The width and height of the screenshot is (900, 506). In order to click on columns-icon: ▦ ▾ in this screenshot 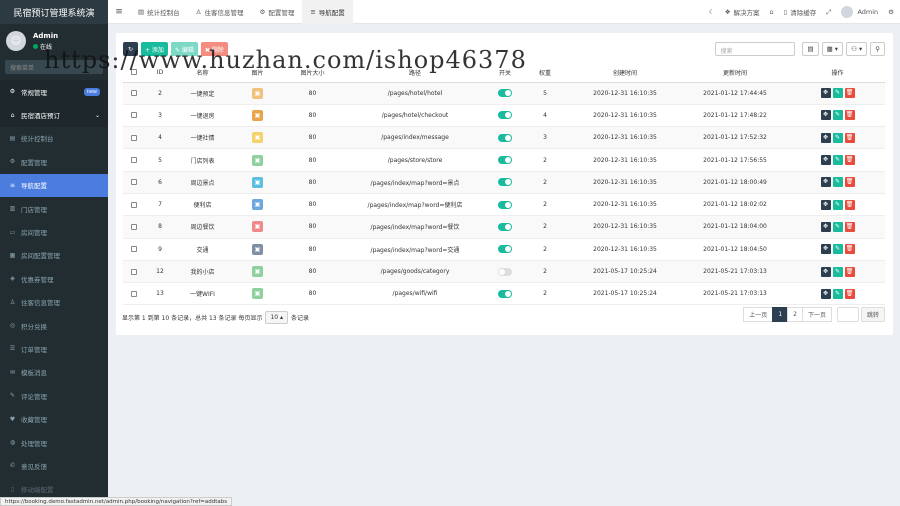, I will do `click(832, 49)`.